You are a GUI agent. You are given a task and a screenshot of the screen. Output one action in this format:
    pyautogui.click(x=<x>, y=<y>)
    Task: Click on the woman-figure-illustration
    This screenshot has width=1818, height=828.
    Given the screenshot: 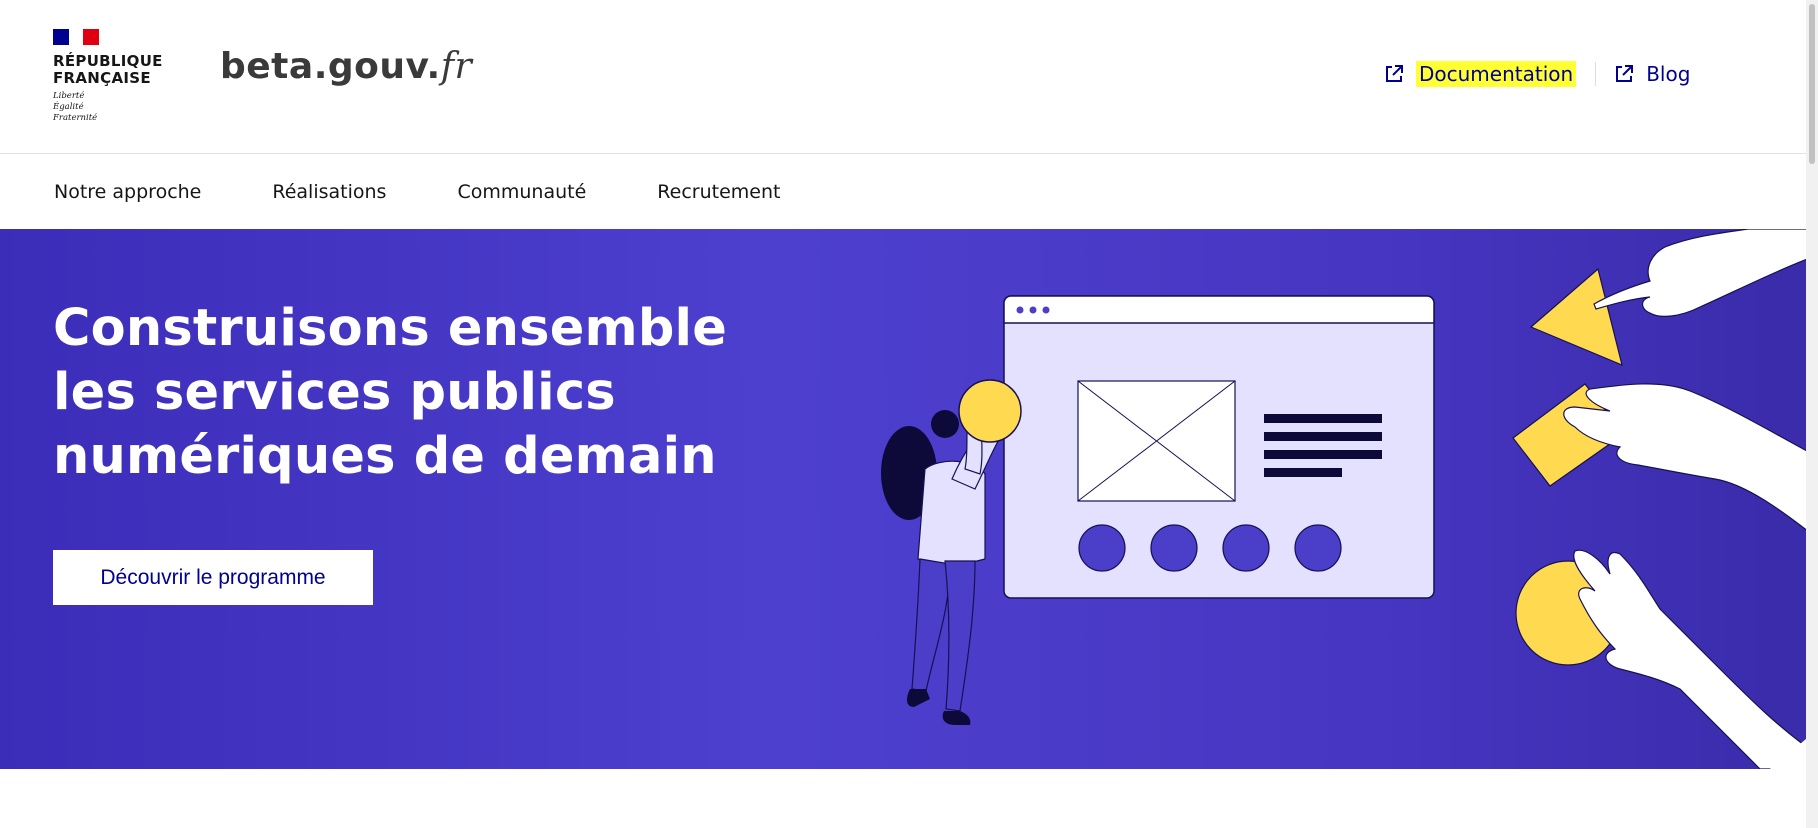 What is the action you would take?
    pyautogui.click(x=951, y=552)
    